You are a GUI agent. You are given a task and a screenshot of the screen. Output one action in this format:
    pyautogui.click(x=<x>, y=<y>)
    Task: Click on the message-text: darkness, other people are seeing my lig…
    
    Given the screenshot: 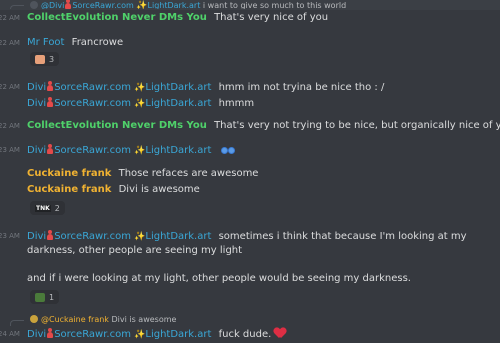 What is the action you would take?
    pyautogui.click(x=135, y=250)
    